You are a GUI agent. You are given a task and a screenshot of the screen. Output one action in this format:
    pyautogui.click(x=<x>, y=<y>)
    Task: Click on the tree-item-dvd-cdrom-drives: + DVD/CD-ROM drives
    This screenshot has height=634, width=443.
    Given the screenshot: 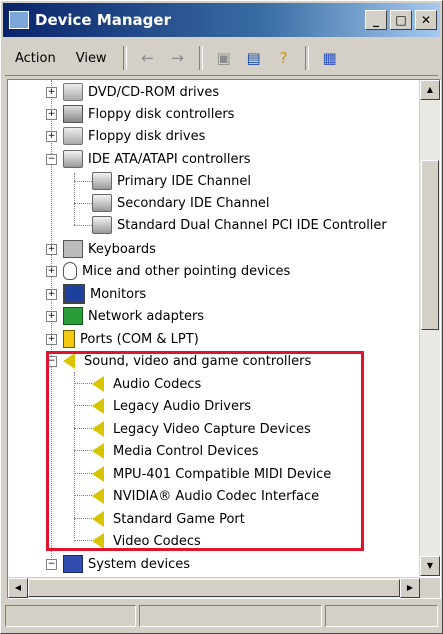 What is the action you would take?
    pyautogui.click(x=132, y=92)
    